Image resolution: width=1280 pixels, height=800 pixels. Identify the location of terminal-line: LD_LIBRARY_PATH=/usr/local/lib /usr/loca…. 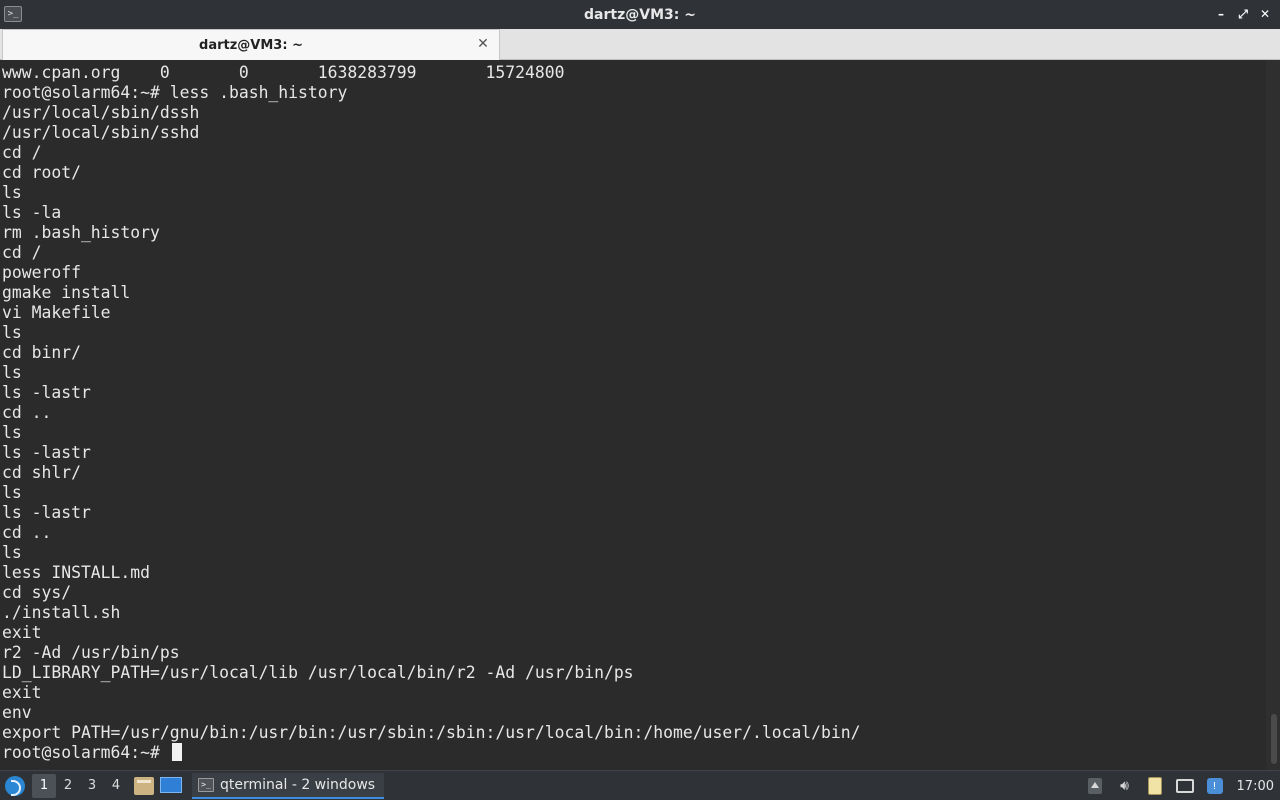
(318, 672).